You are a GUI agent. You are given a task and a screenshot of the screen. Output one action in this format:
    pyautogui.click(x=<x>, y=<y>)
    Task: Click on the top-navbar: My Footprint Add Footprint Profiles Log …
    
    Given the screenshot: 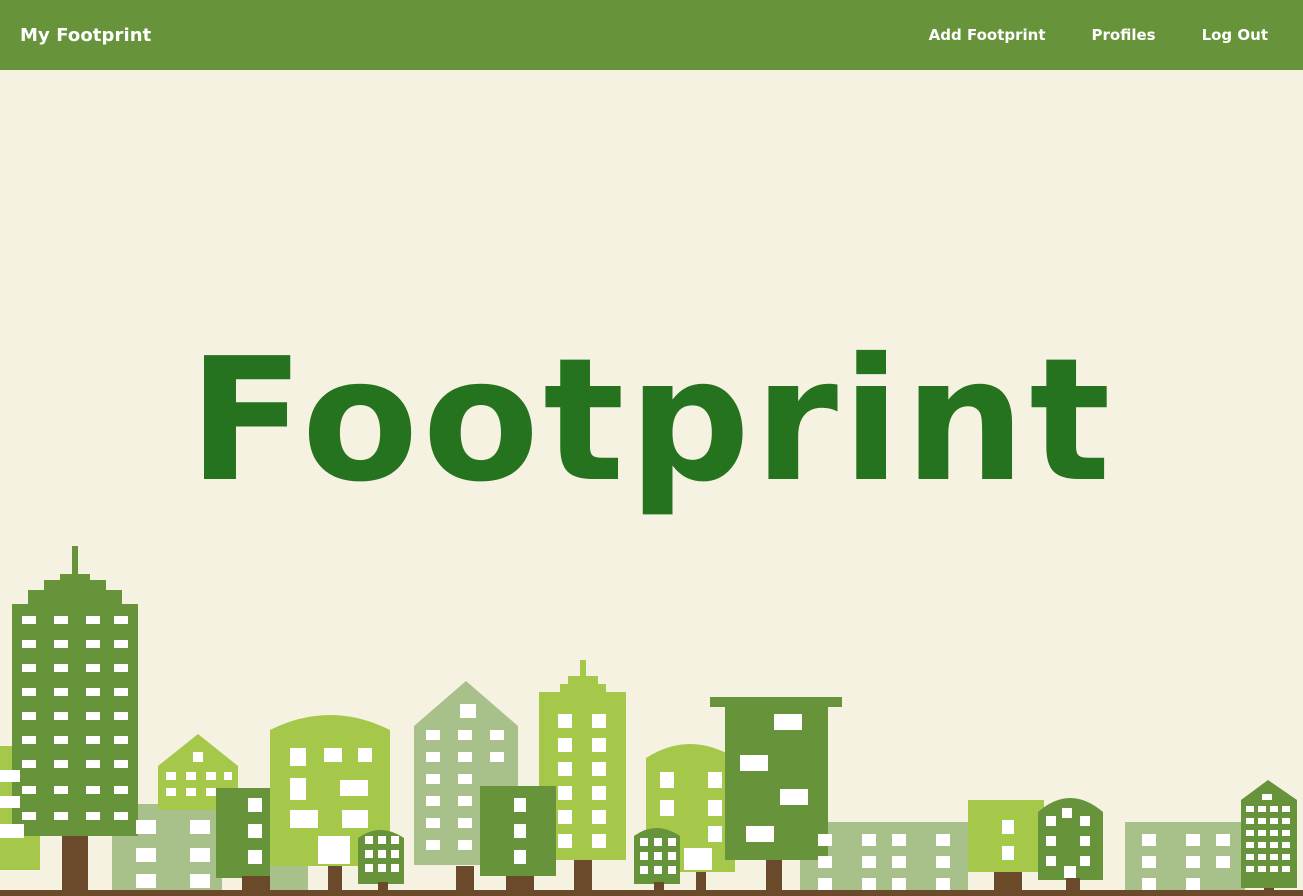 What is the action you would take?
    pyautogui.click(x=651, y=35)
    